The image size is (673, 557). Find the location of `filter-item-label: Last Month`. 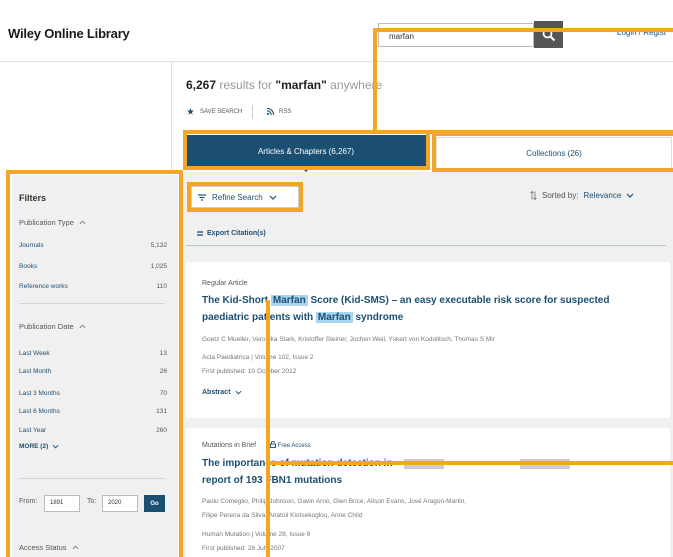

filter-item-label: Last Month is located at coordinates (35, 371).